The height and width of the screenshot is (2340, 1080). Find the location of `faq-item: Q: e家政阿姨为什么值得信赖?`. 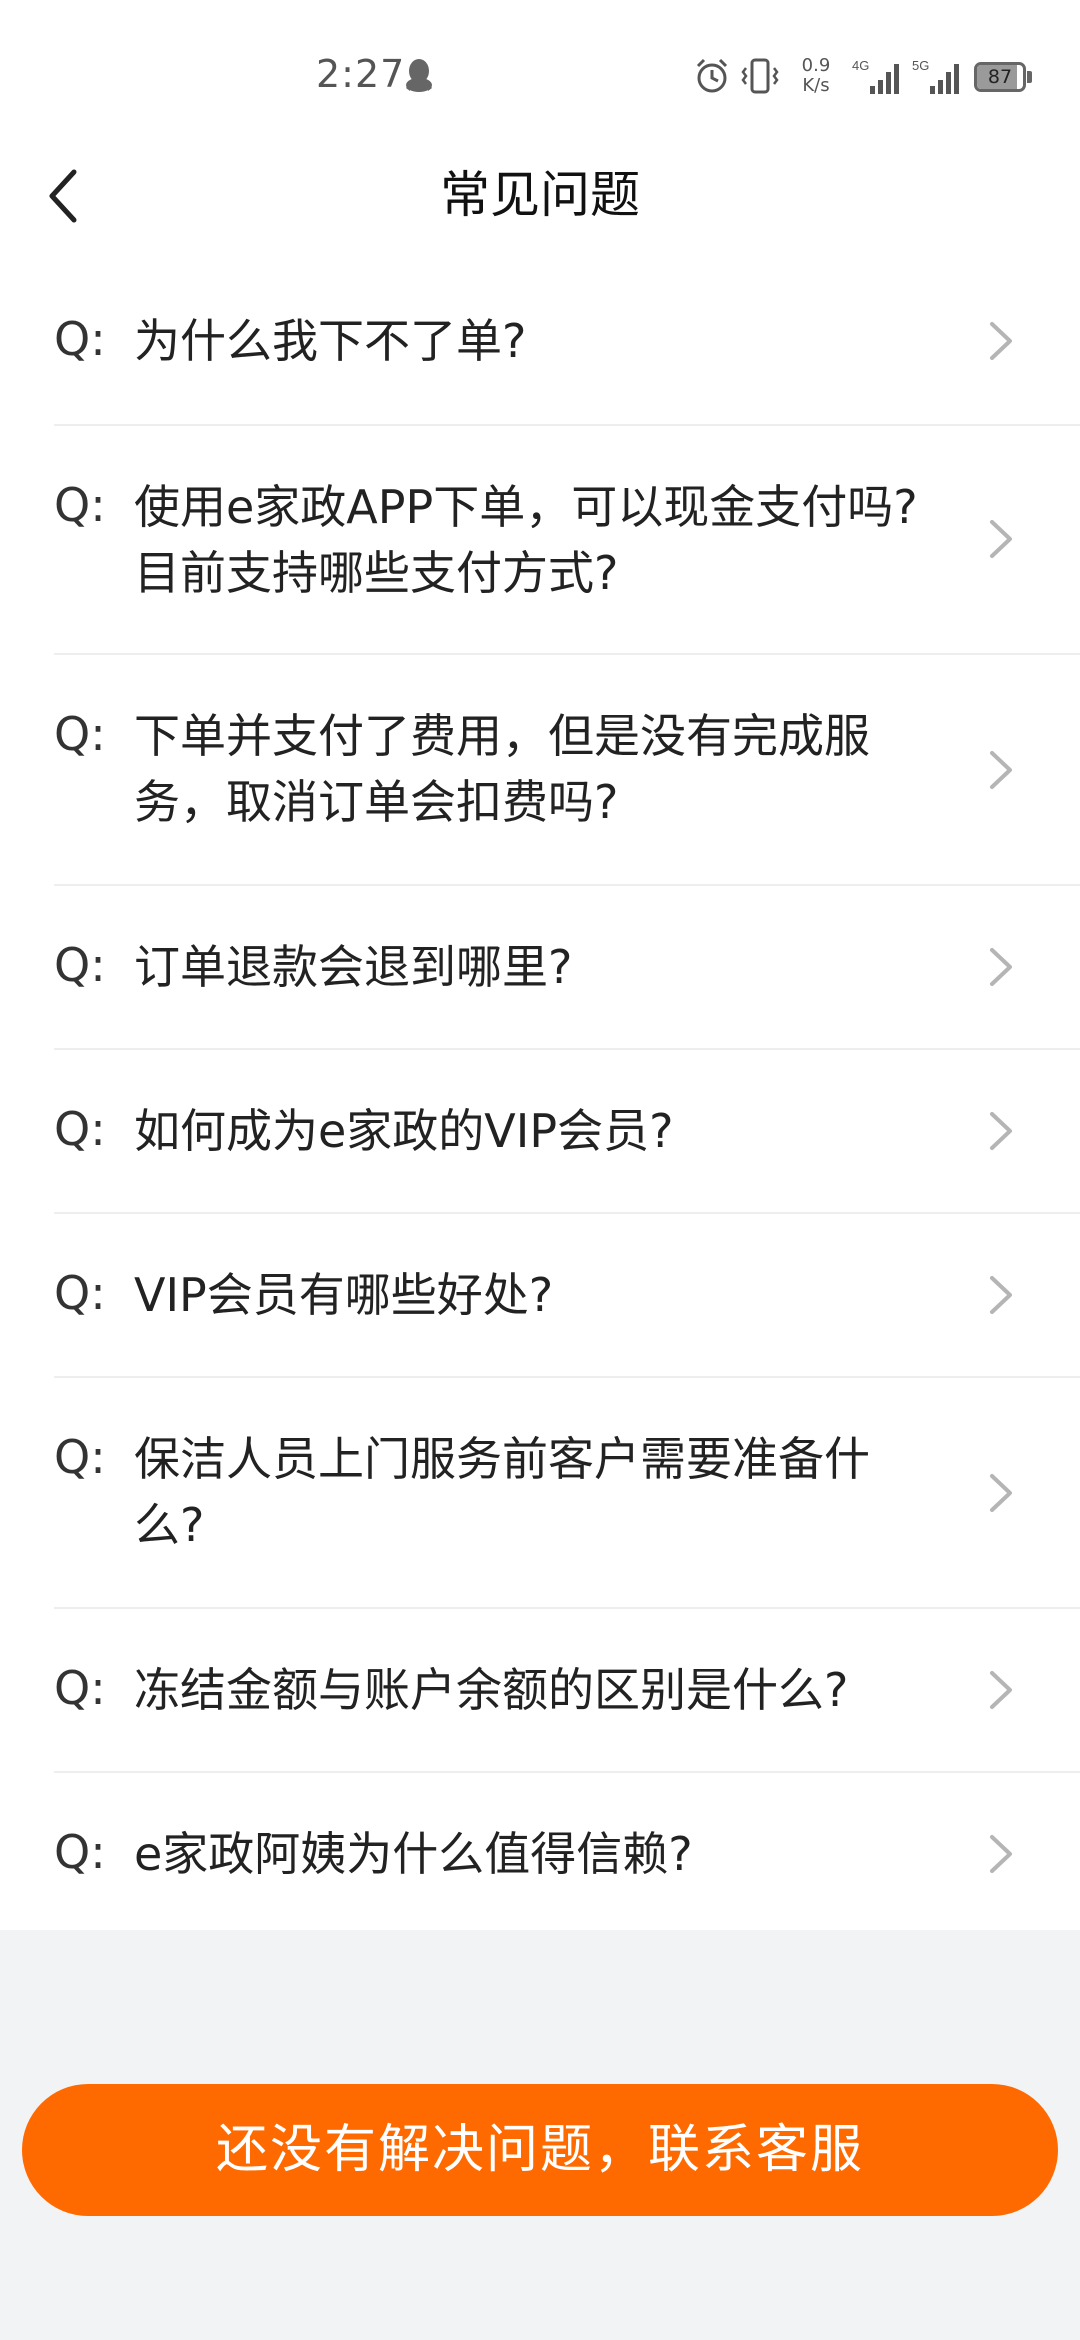

faq-item: Q: e家政阿姨为什么值得信赖? is located at coordinates (540, 1851).